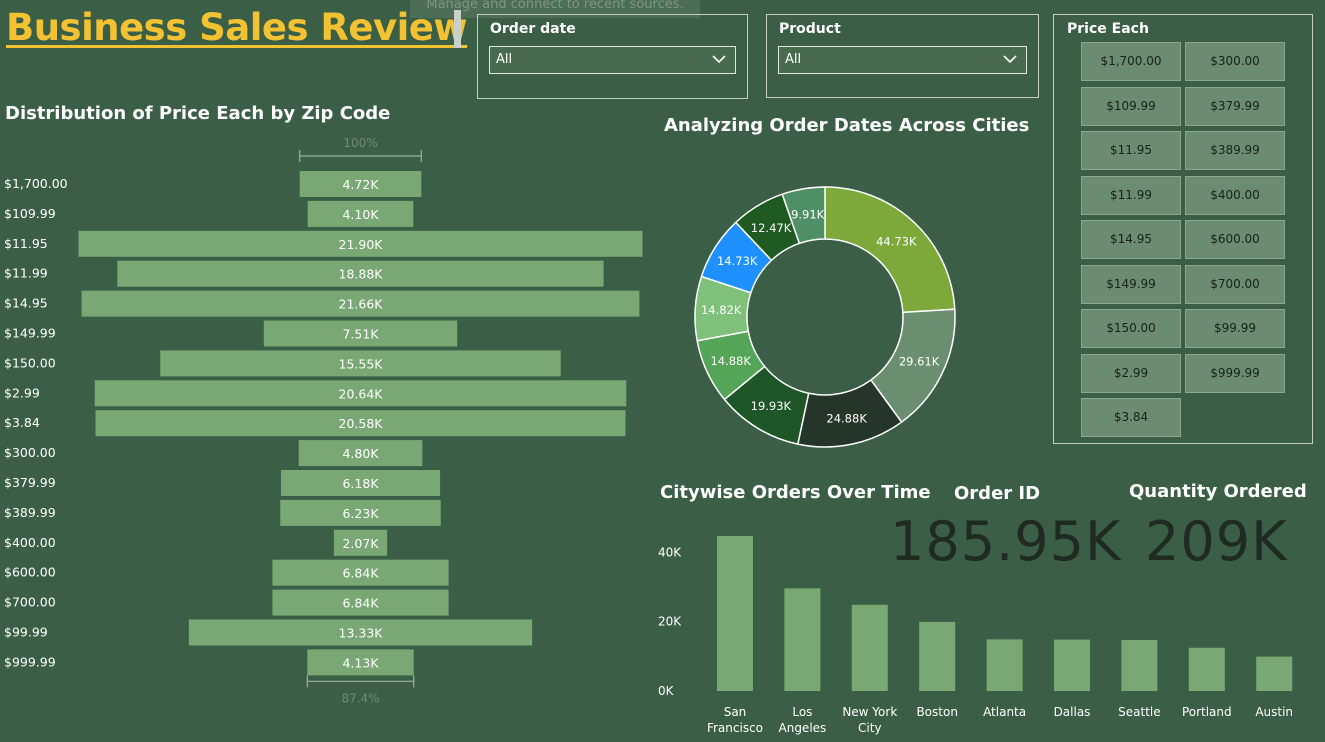 This screenshot has width=1325, height=742. I want to click on price-each-label: Price Each, so click(1108, 29).